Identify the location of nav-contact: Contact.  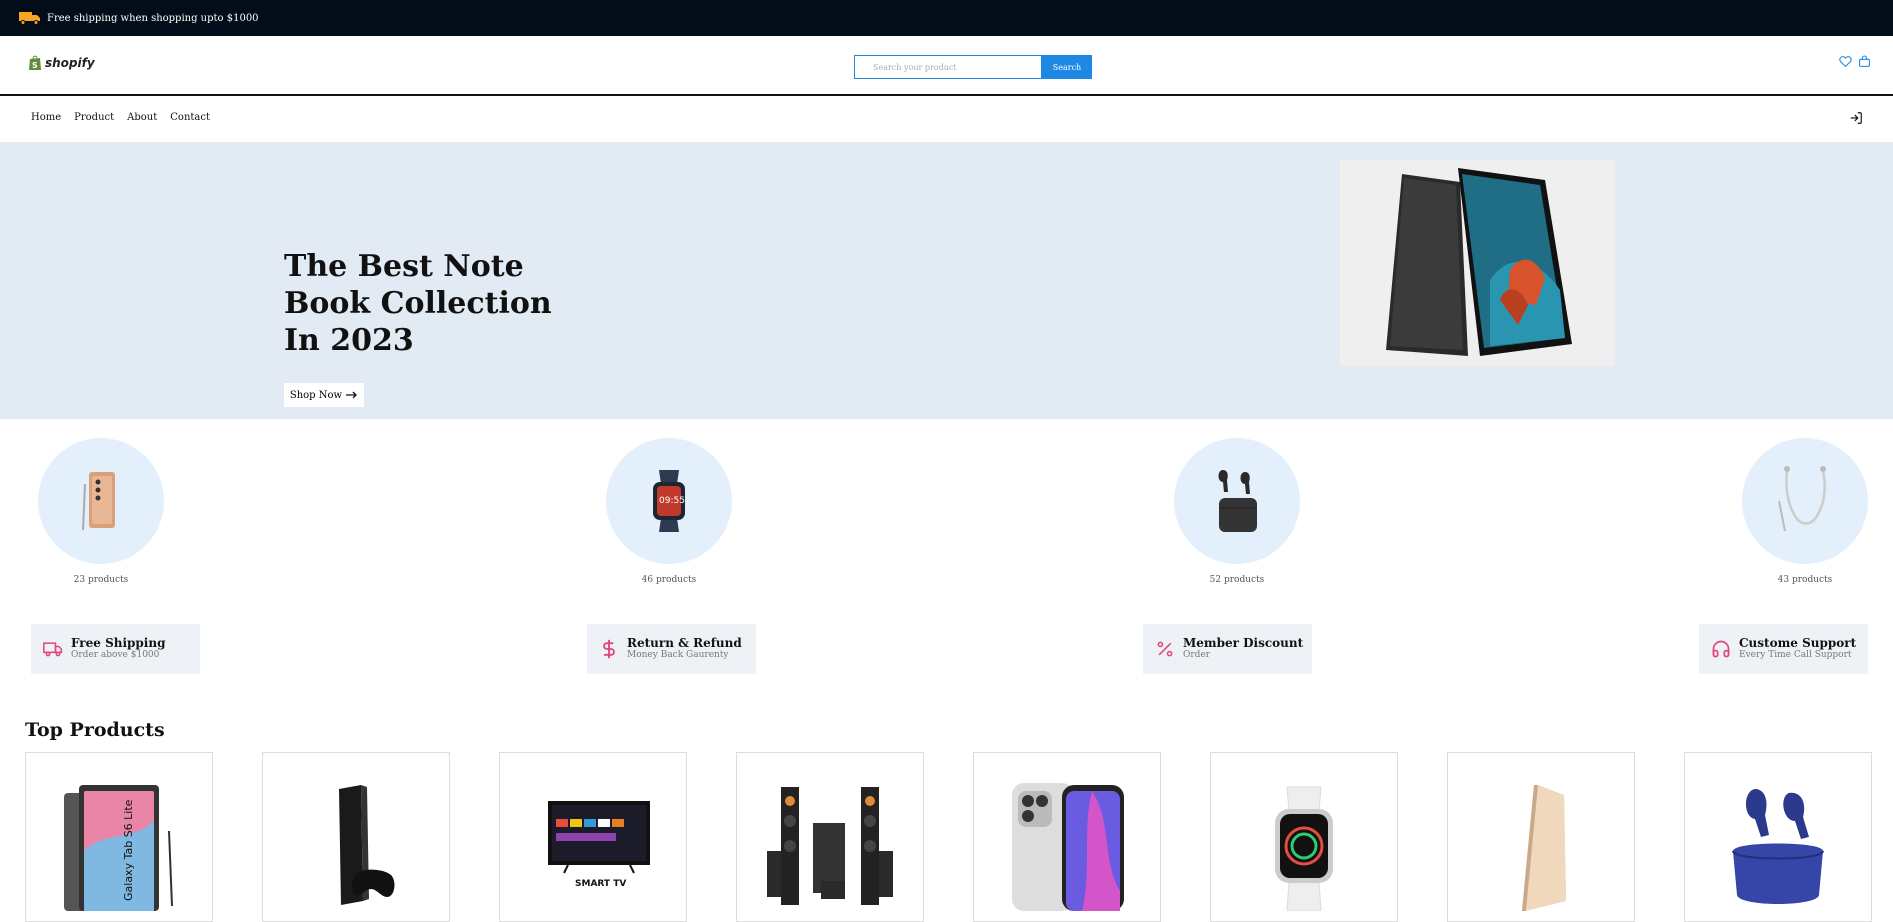
(190, 117).